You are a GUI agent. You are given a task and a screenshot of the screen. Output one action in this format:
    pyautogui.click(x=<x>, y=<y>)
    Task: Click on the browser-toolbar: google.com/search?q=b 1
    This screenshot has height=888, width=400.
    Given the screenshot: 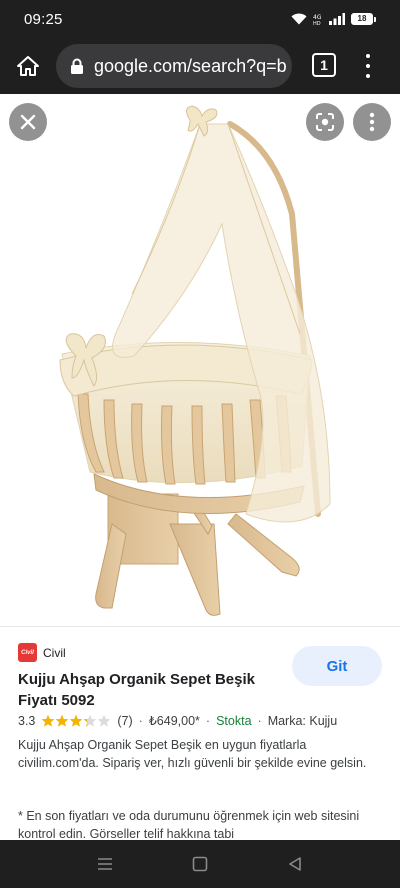 What is the action you would take?
    pyautogui.click(x=200, y=66)
    